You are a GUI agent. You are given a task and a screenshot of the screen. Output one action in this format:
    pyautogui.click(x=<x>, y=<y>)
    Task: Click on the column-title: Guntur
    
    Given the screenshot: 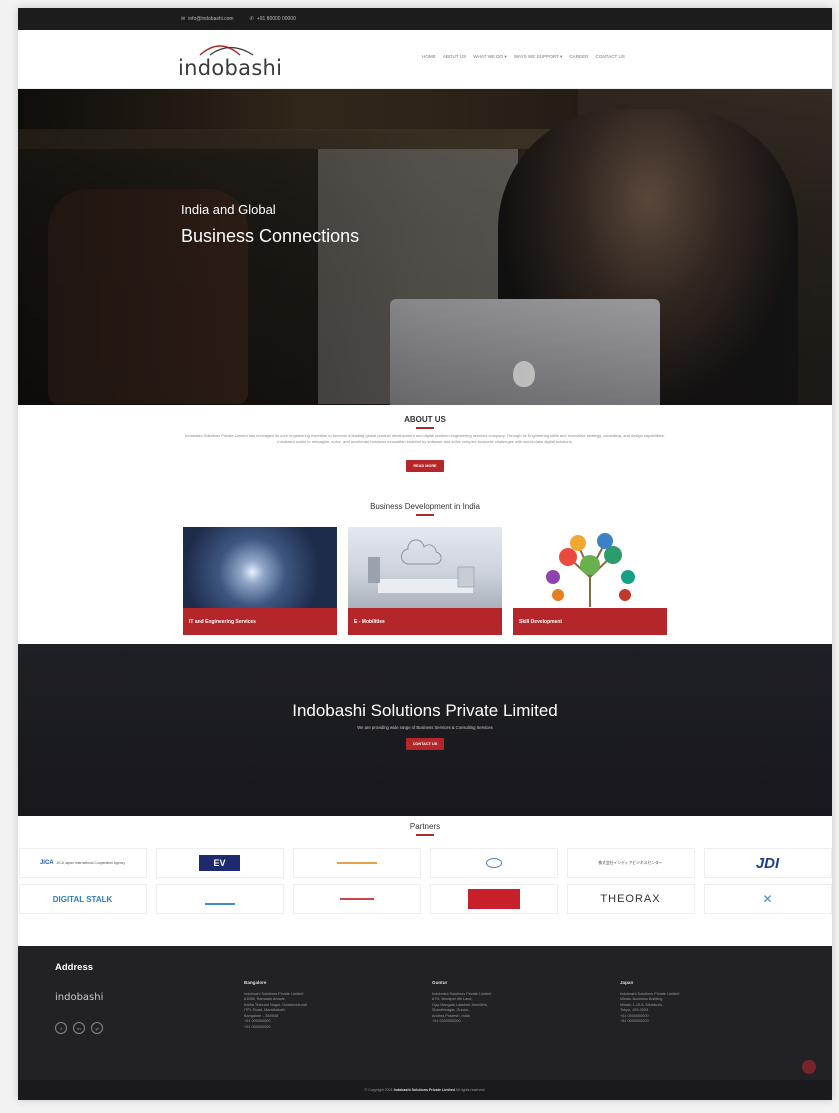 What is the action you would take?
    pyautogui.click(x=440, y=982)
    